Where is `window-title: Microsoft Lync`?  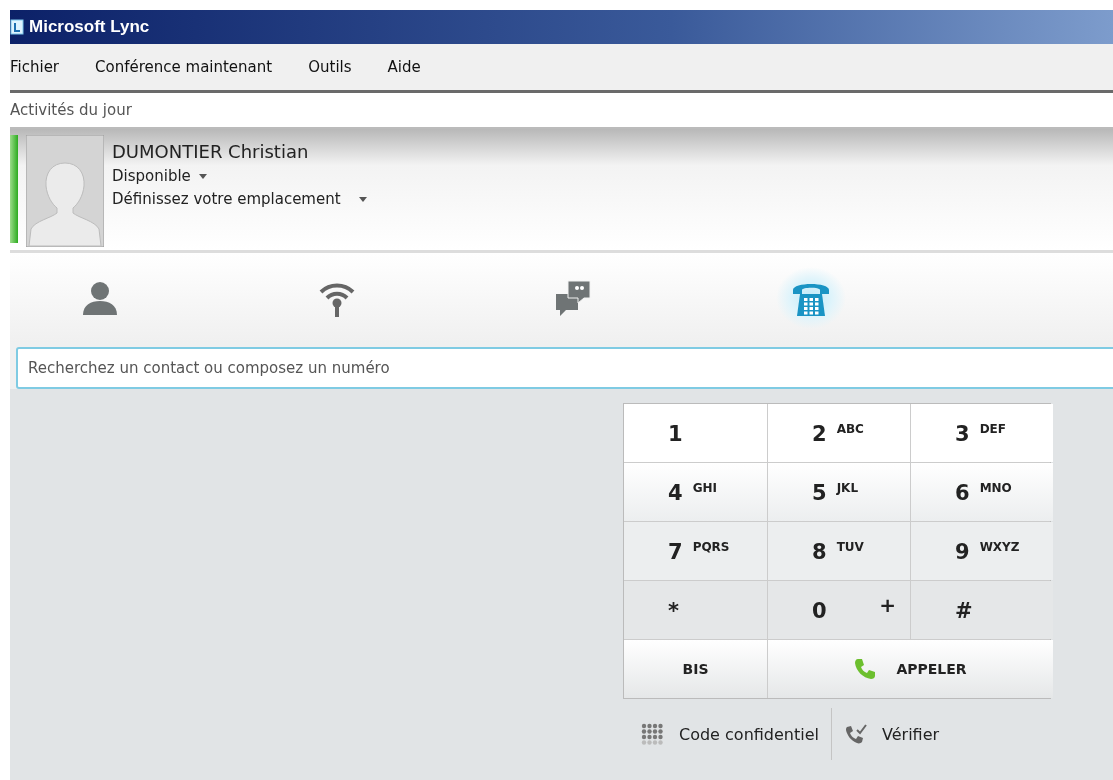
window-title: Microsoft Lync is located at coordinates (89, 27).